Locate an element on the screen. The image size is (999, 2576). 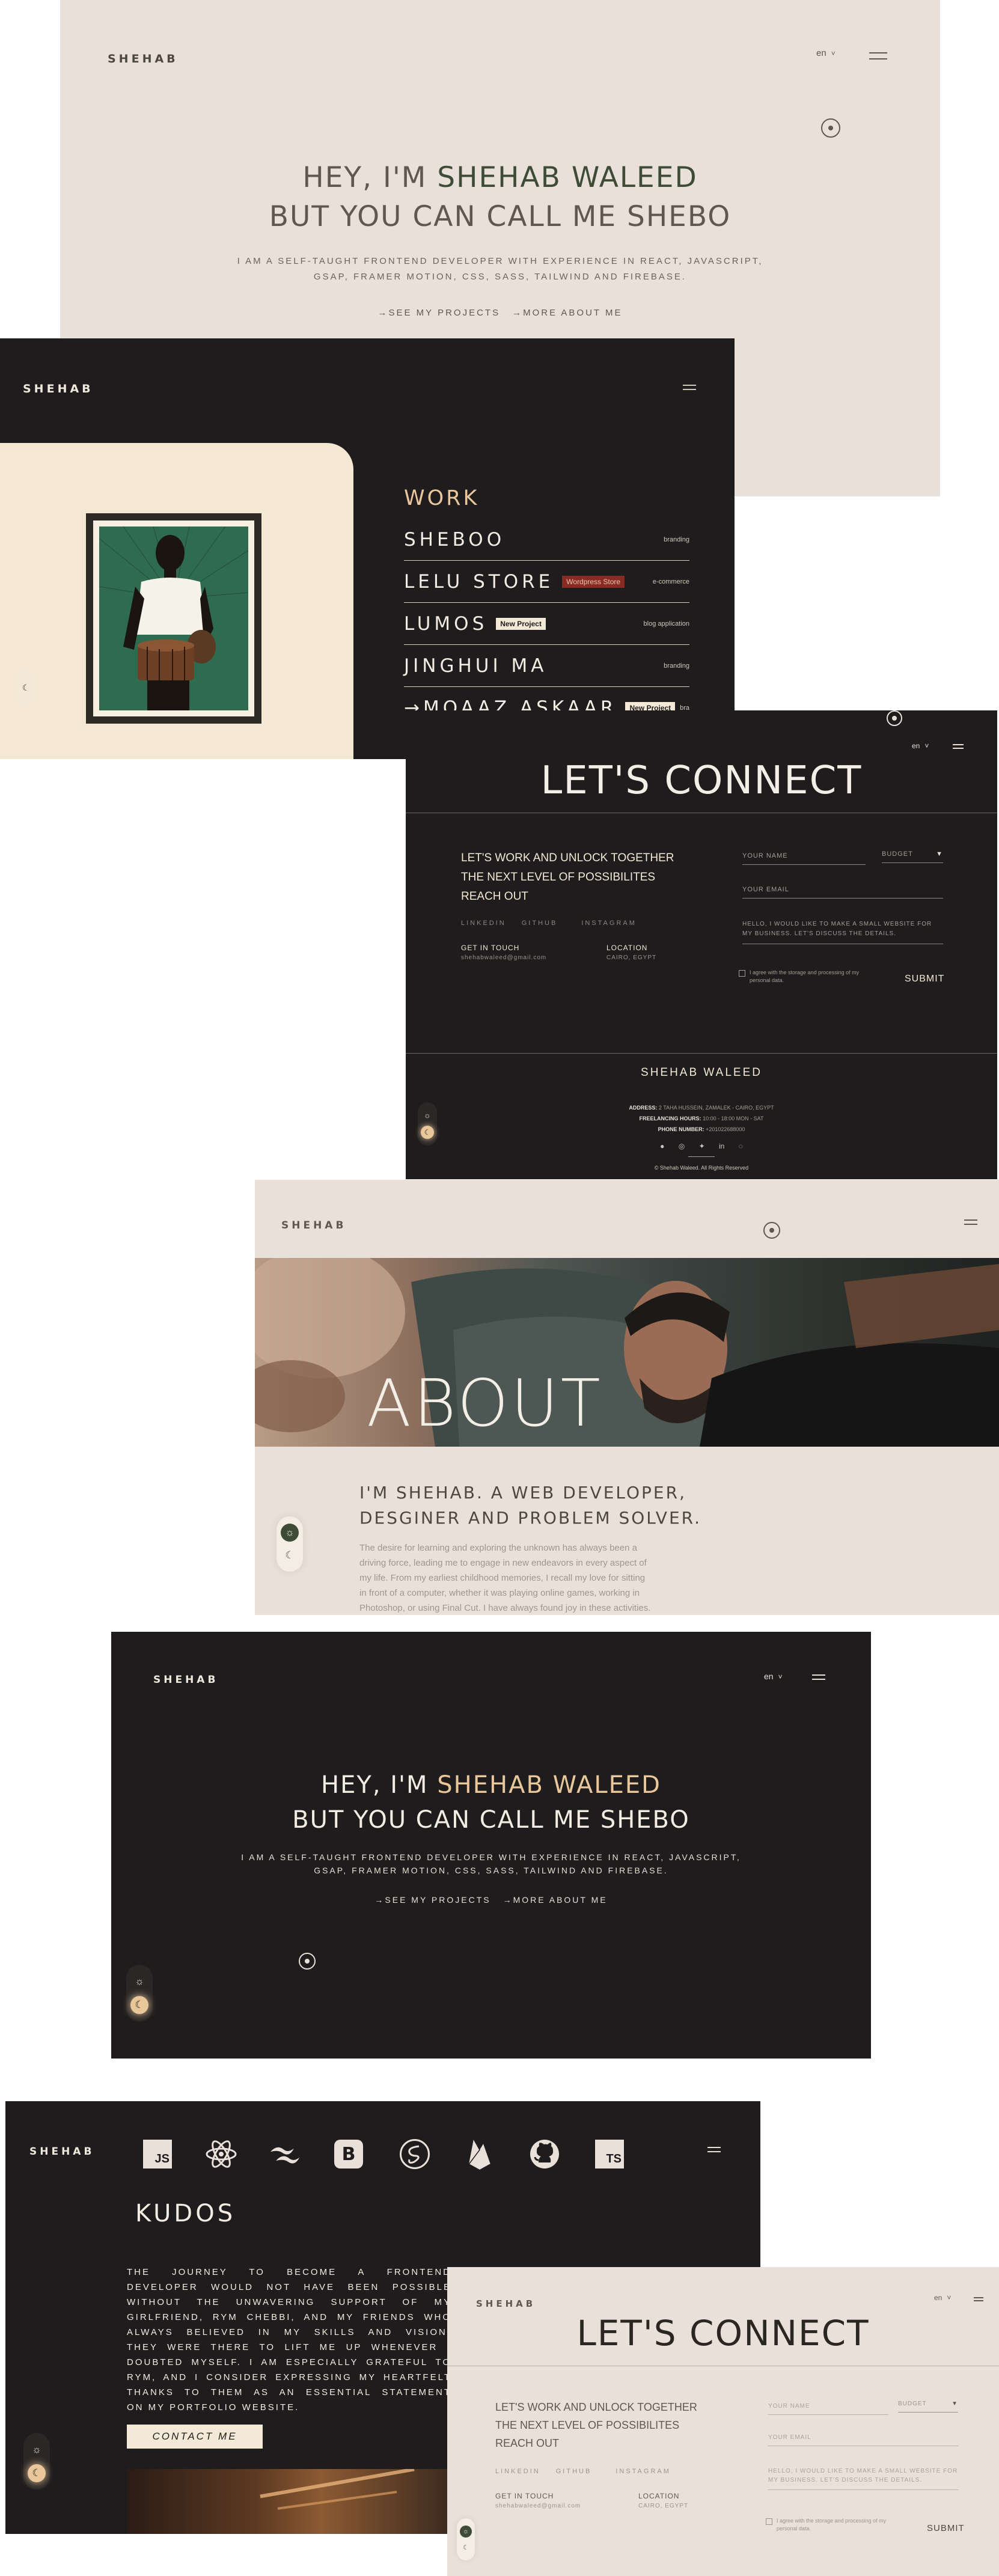
artwork-frame is located at coordinates (173, 618).